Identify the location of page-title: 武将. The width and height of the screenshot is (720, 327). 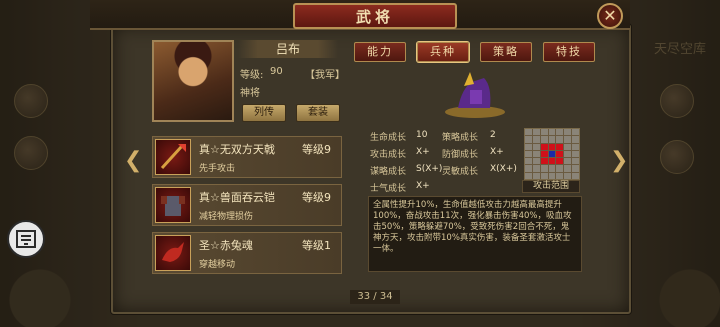
(375, 16).